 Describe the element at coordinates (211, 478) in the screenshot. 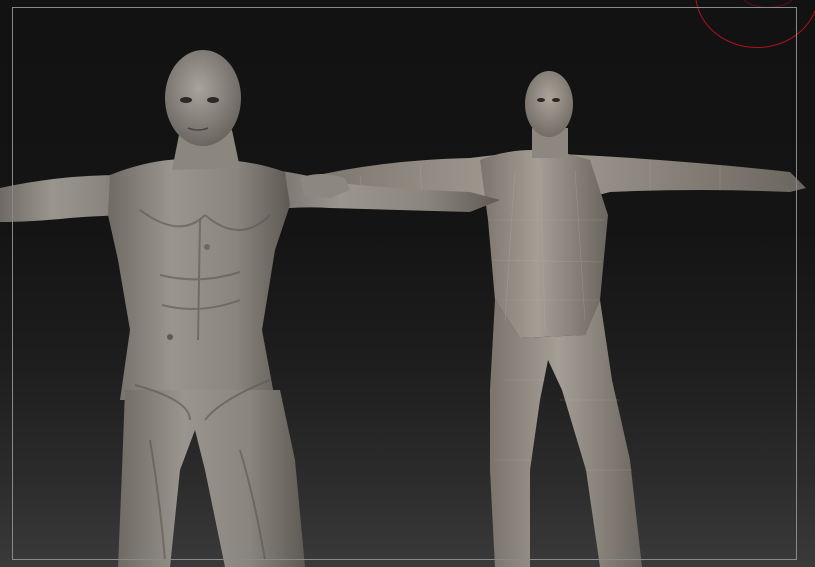

I see `sculpted-legs` at that location.